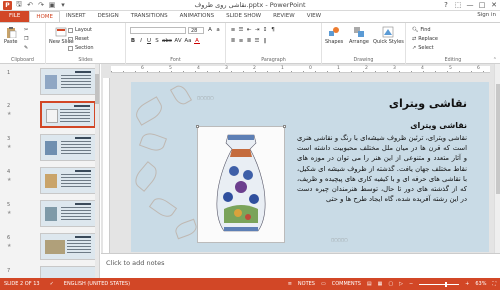  Describe the element at coordinates (421, 30) in the screenshot. I see `find-button: 🔍︎ Find` at that location.